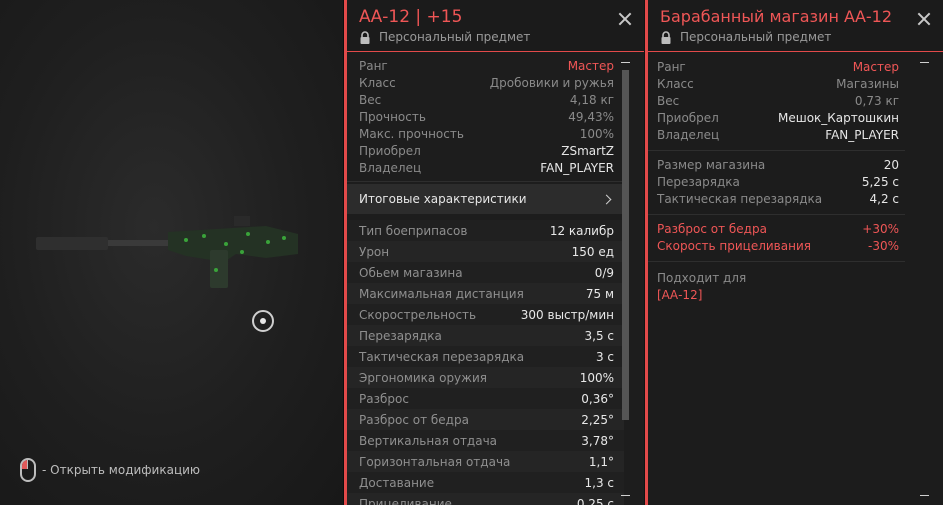  I want to click on info-label: Владелец, so click(688, 135).